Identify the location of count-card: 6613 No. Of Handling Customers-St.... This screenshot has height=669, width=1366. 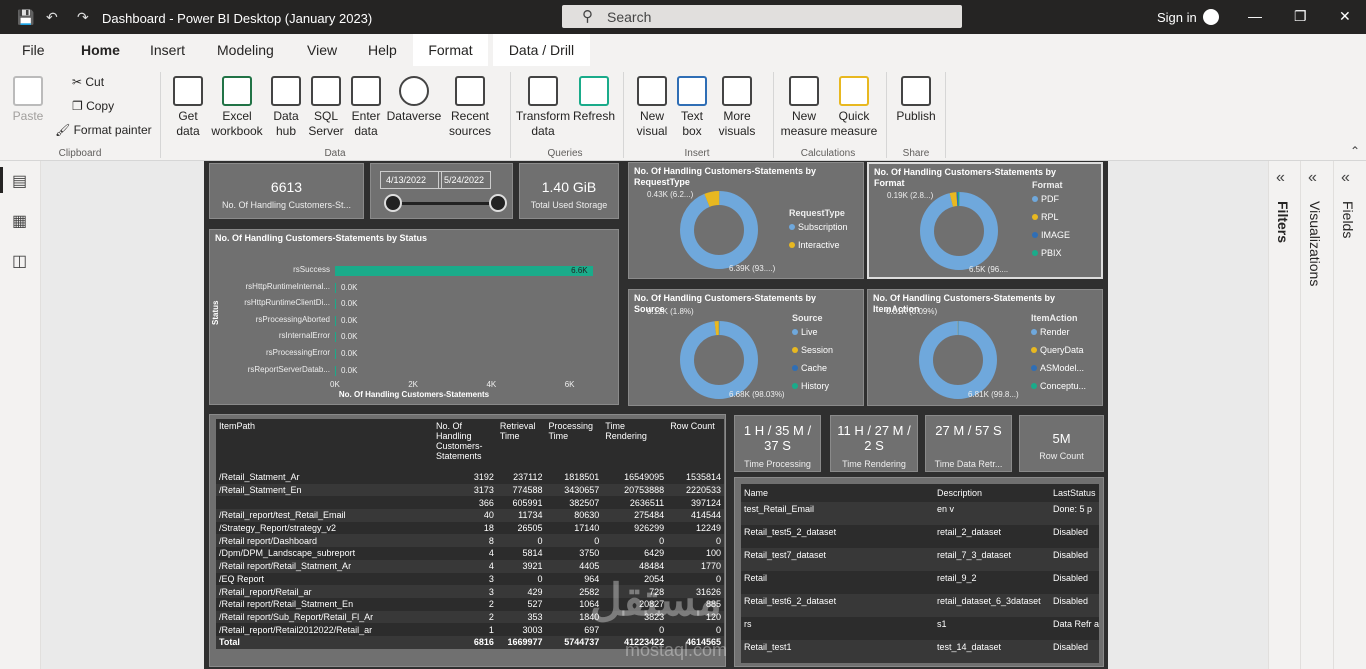
(286, 191).